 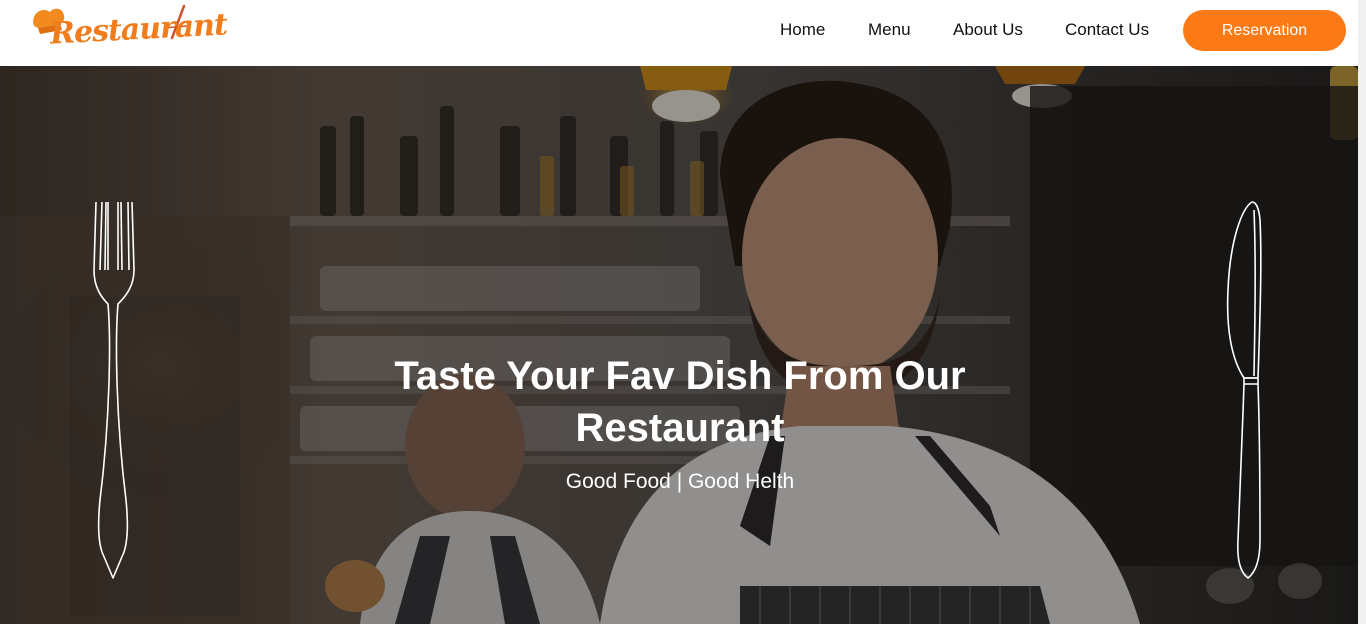 What do you see at coordinates (680, 402) in the screenshot?
I see `hero-title: Taste Your Fav Dish From Our Restaurant` at bounding box center [680, 402].